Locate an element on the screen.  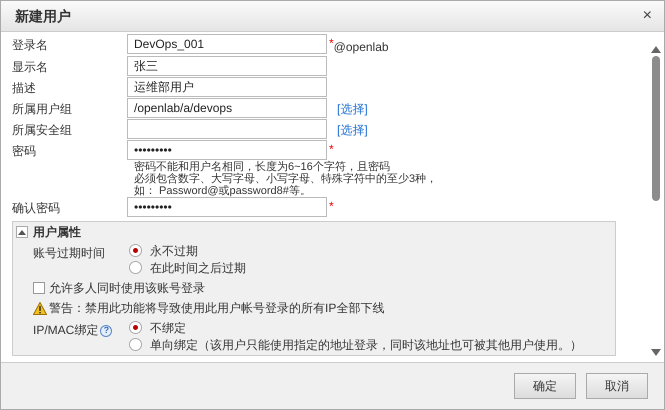
option-label: 在此时间之后过期 is located at coordinates (198, 268).